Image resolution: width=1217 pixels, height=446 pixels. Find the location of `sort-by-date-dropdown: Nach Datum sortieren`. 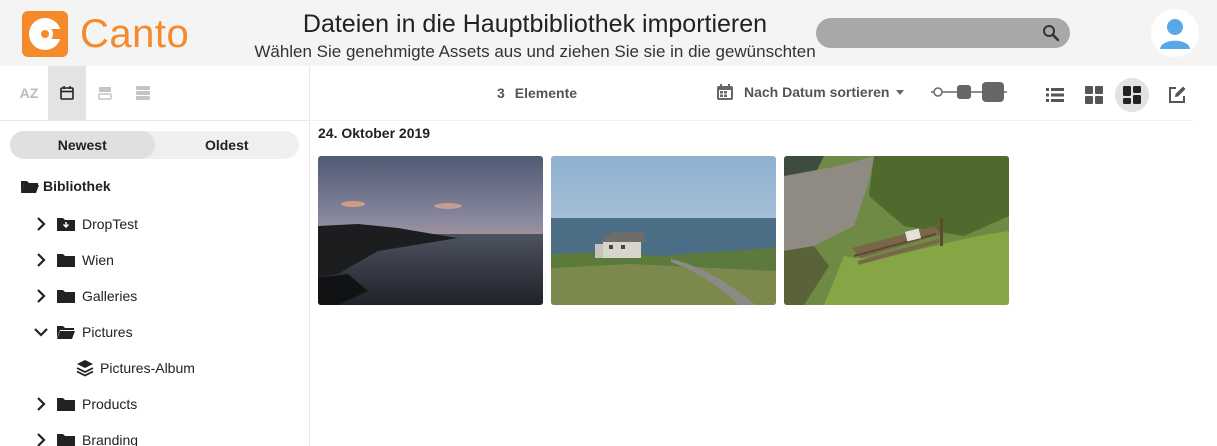

sort-by-date-dropdown: Nach Datum sortieren is located at coordinates (810, 92).